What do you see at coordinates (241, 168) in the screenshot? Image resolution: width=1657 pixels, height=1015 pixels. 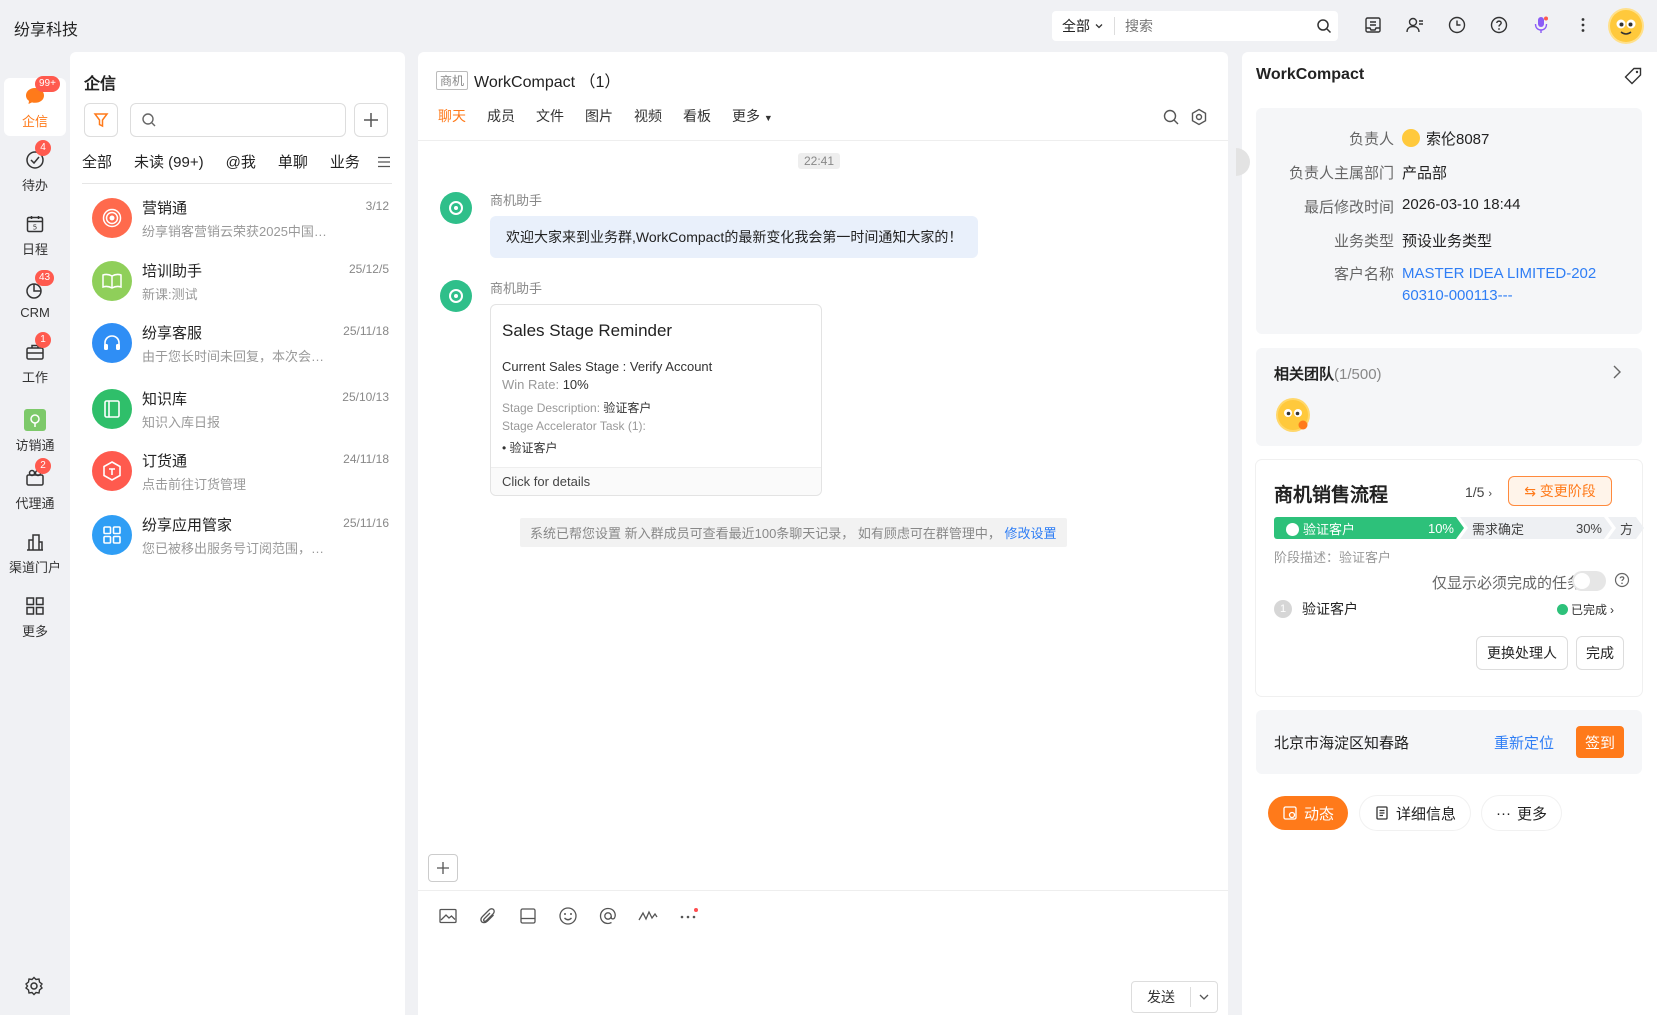 I see `tab-mentions: @我` at bounding box center [241, 168].